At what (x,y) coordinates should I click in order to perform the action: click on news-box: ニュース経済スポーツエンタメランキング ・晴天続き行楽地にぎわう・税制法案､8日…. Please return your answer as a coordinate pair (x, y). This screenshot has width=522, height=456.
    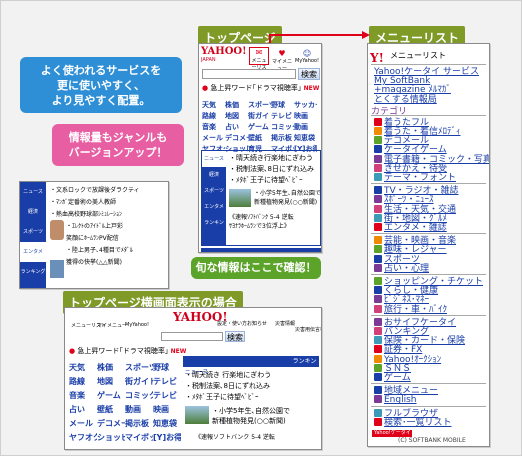
    Looking at the image, I should click on (261, 198).